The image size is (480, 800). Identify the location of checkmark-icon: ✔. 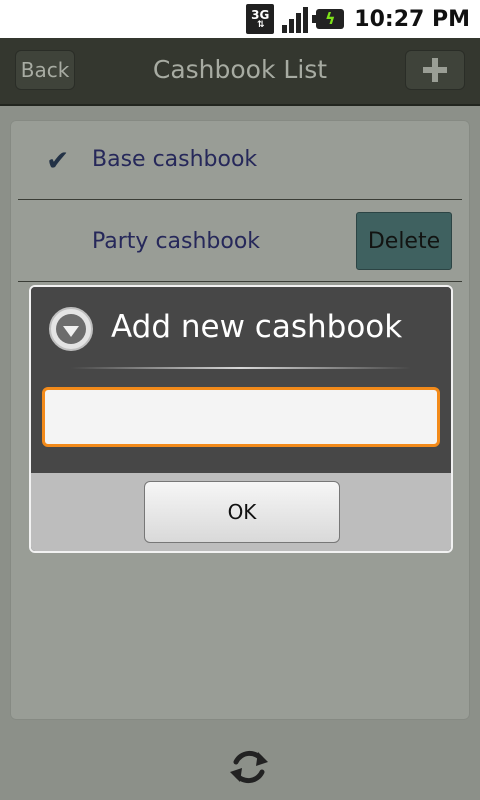
(58, 160).